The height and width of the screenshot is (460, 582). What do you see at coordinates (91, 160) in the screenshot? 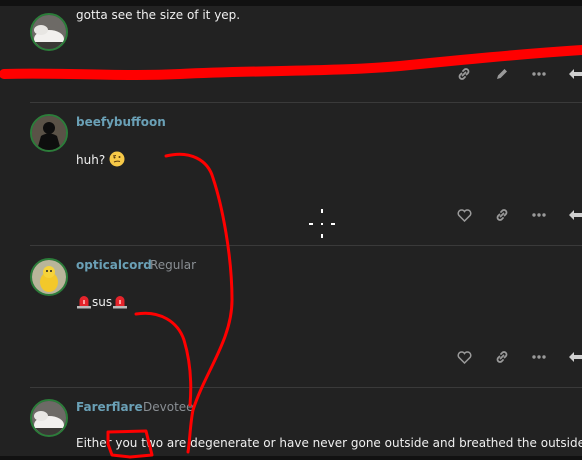
I see `post-body-text: huh?` at bounding box center [91, 160].